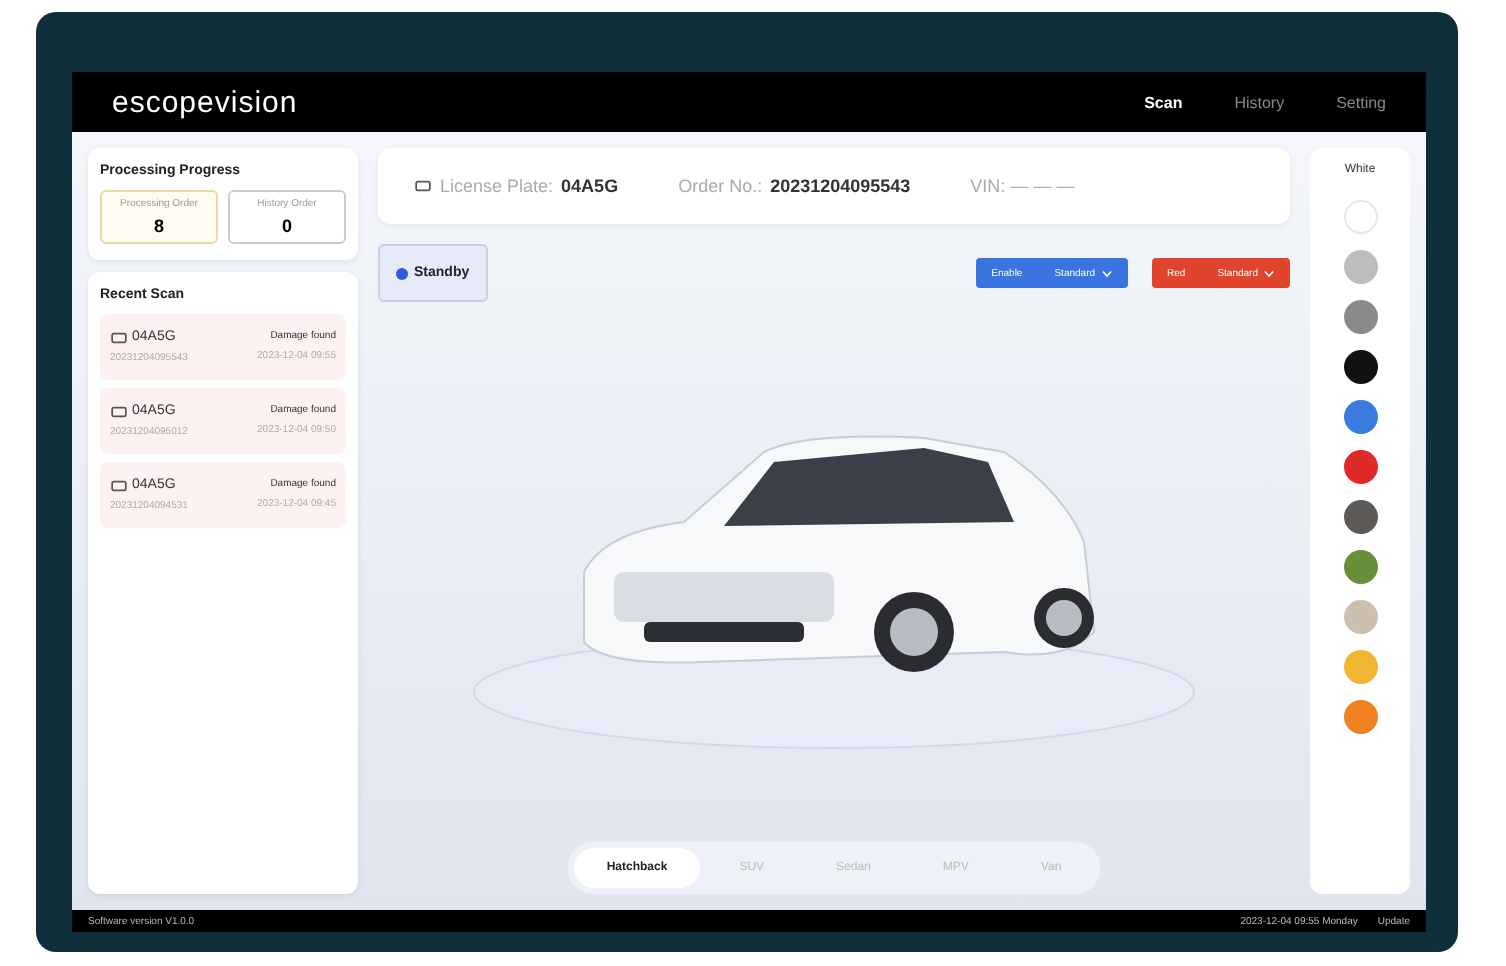 The height and width of the screenshot is (966, 1506). Describe the element at coordinates (794, 186) in the screenshot. I see `order-info: Order No.: 20231204095543` at that location.